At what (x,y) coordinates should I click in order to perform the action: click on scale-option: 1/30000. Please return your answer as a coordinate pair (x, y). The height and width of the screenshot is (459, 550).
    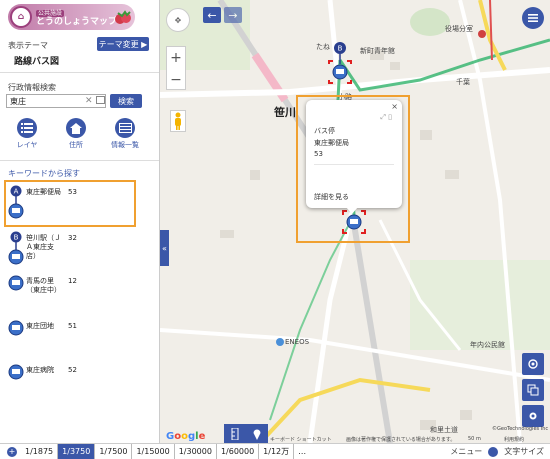
    Looking at the image, I should click on (196, 451).